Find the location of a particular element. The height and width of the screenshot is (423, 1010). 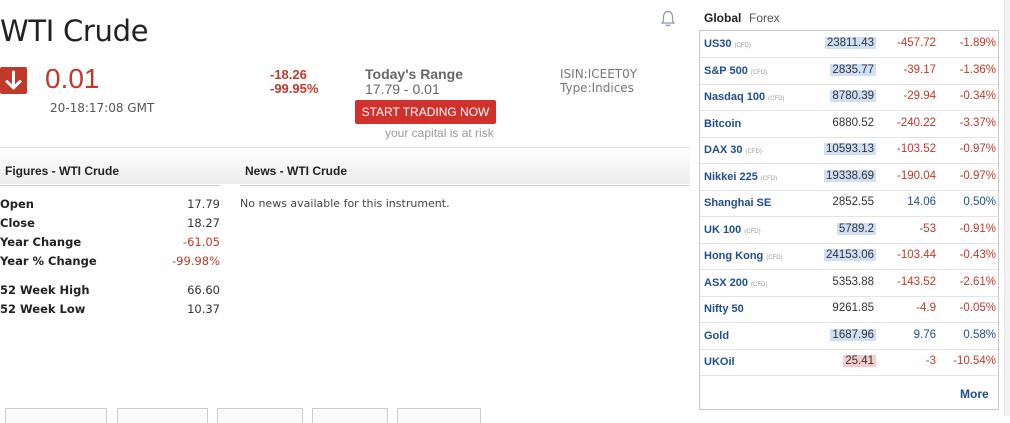

price-change: -18.26 is located at coordinates (288, 74).